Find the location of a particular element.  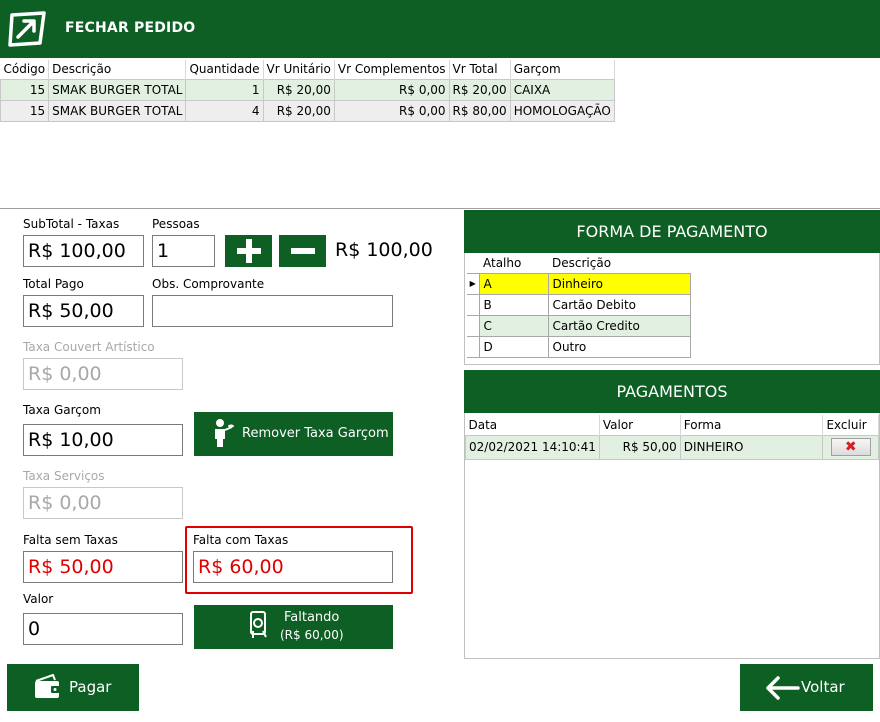

total-pago-field: R$ 50,00 is located at coordinates (83, 311).